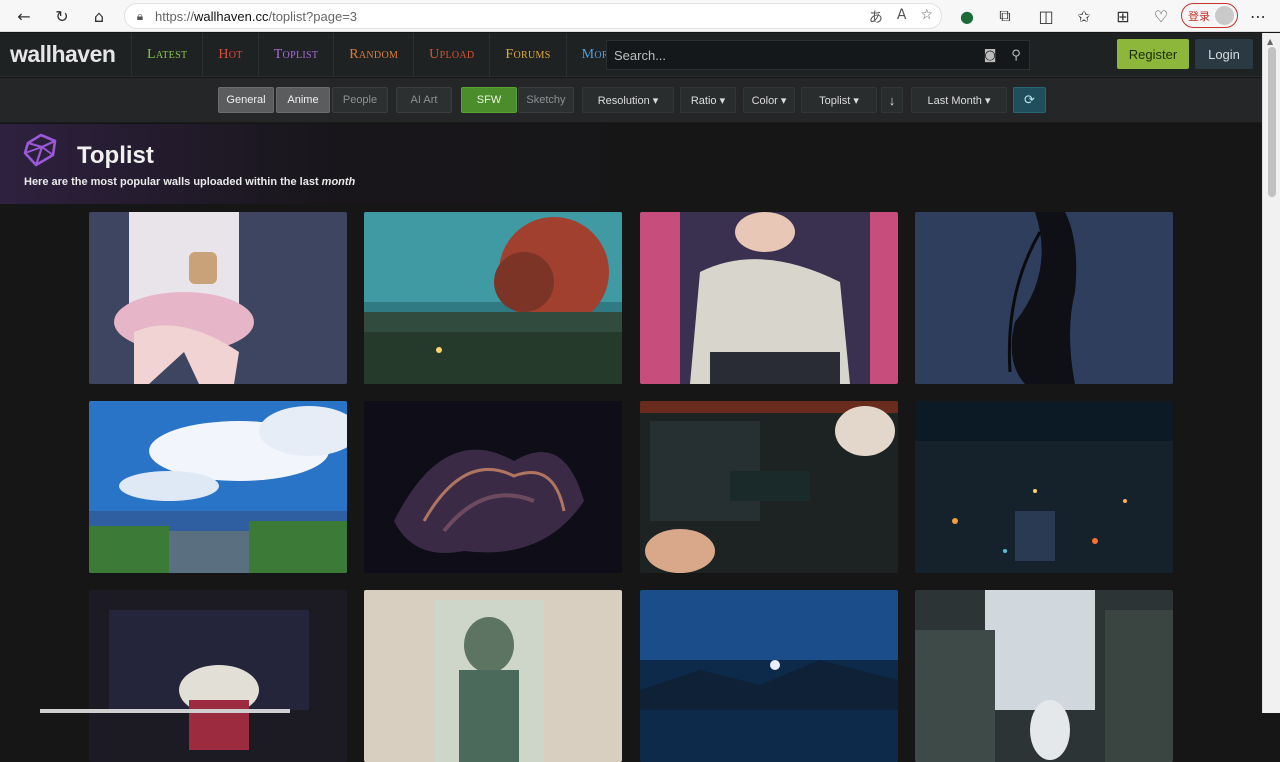  Describe the element at coordinates (1029, 100) in the screenshot. I see `refresh-icon: ⟳` at that location.